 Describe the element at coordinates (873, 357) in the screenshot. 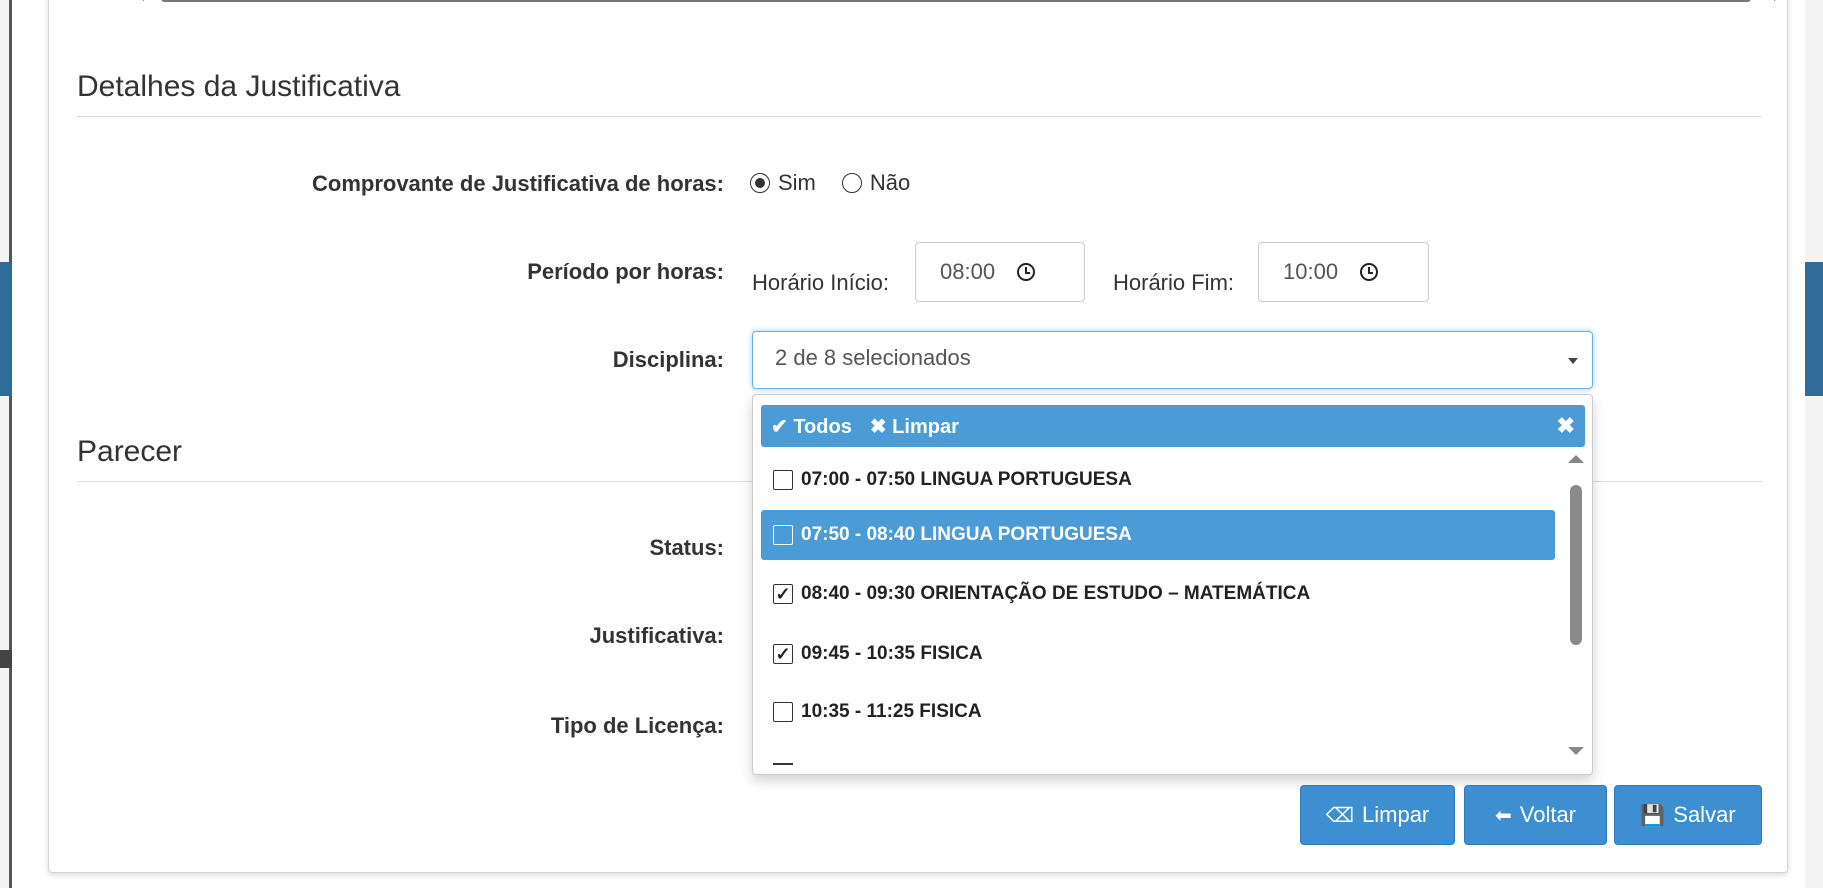

I see `disciplina-selected-text: 2 de 8 selecionados` at that location.